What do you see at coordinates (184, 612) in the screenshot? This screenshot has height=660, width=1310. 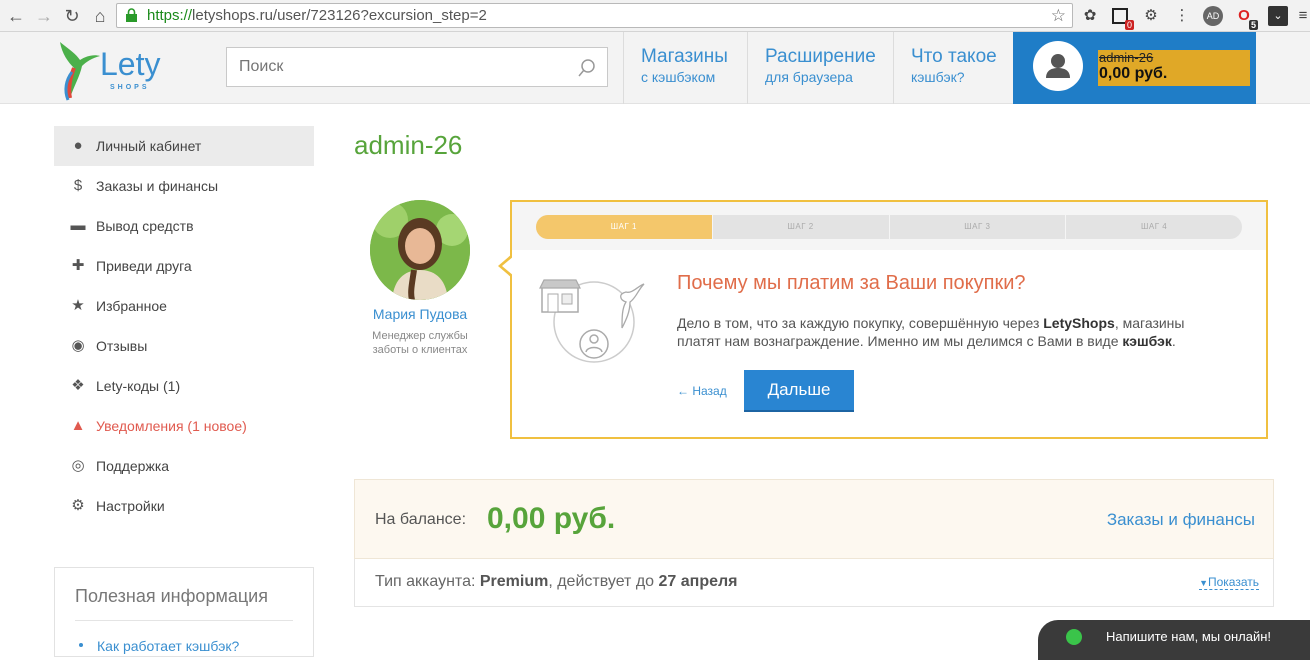 I see `useful-info-box: Полезная информация Как работает кэшбэк?` at bounding box center [184, 612].